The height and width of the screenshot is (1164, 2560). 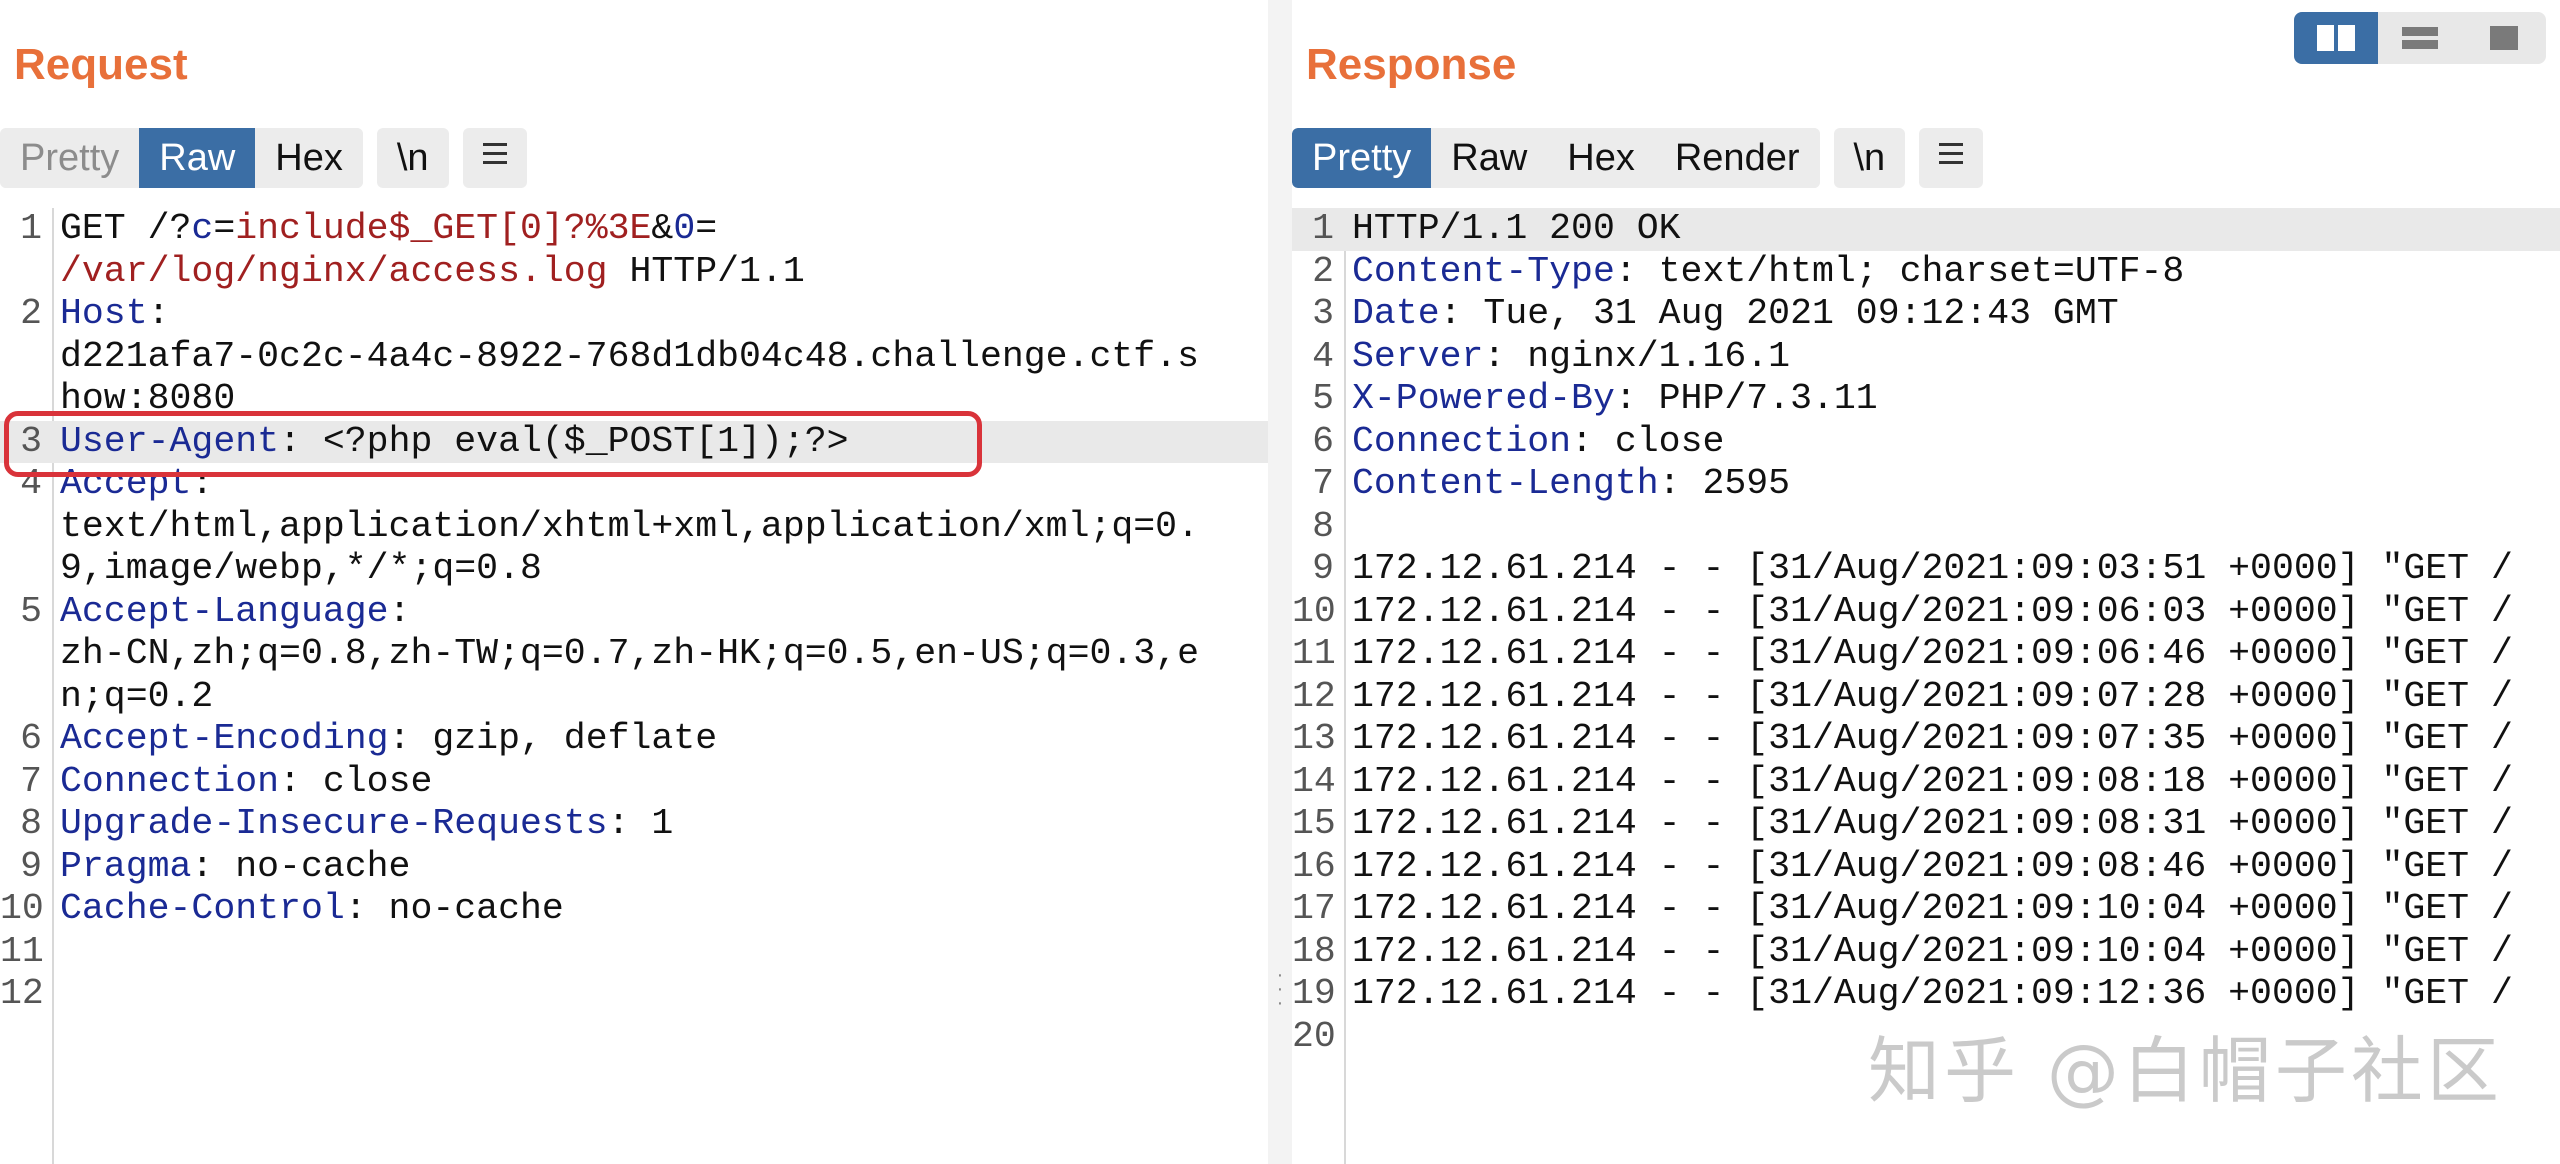 I want to click on code-text: Accept-Encoding: gzip, deflate, so click(x=388, y=739).